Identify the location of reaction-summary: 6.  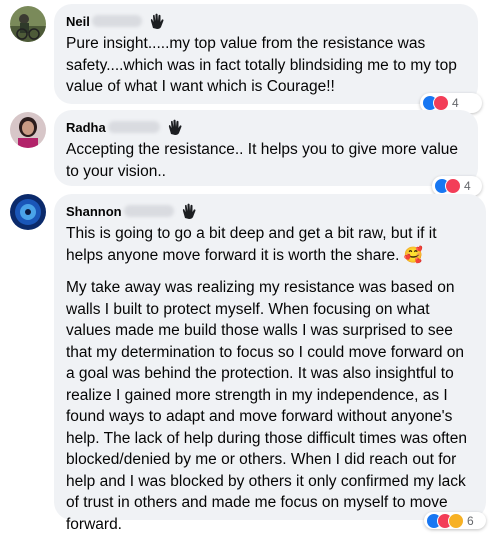
(455, 520).